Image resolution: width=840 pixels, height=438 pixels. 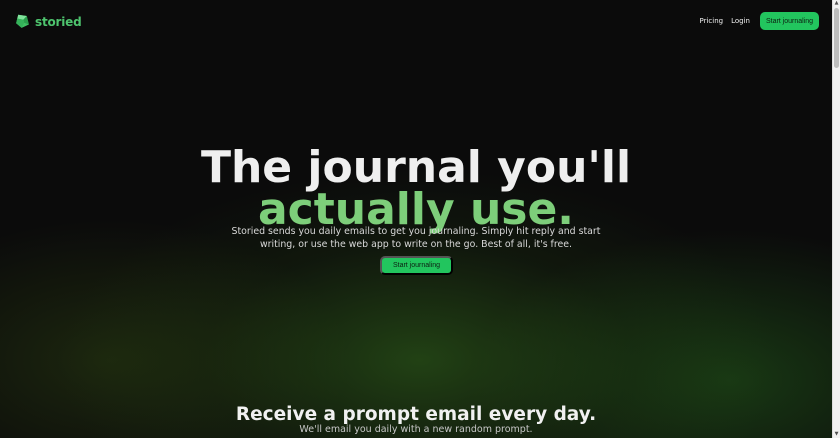 I want to click on brand-logo-link: storied, so click(x=48, y=21).